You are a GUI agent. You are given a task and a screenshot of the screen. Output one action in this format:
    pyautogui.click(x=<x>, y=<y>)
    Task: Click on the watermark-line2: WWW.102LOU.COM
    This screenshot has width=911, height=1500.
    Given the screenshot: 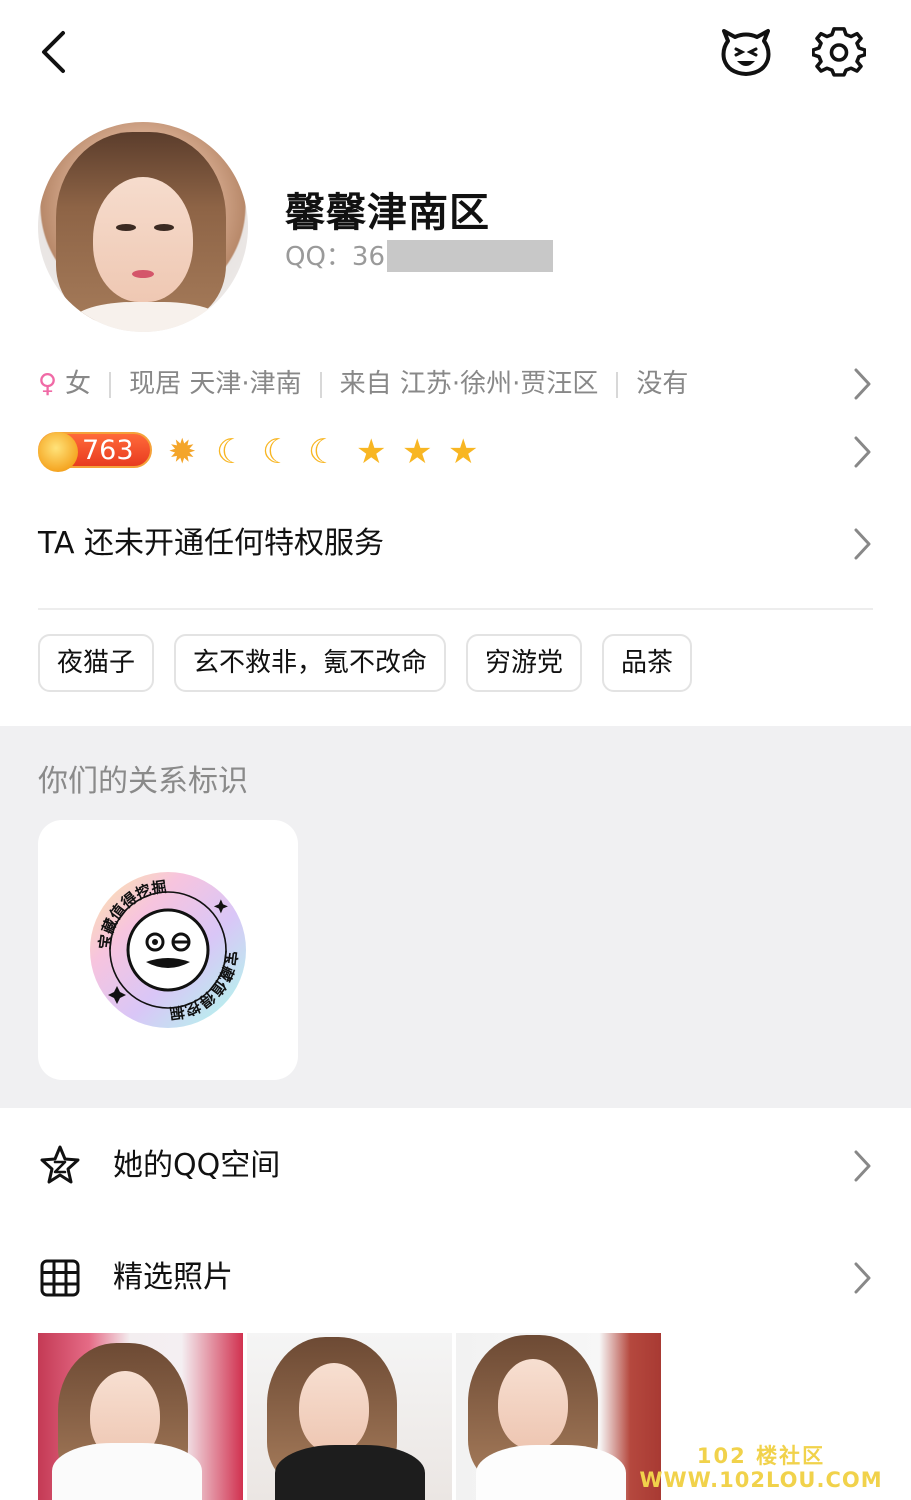 What is the action you would take?
    pyautogui.click(x=761, y=1480)
    